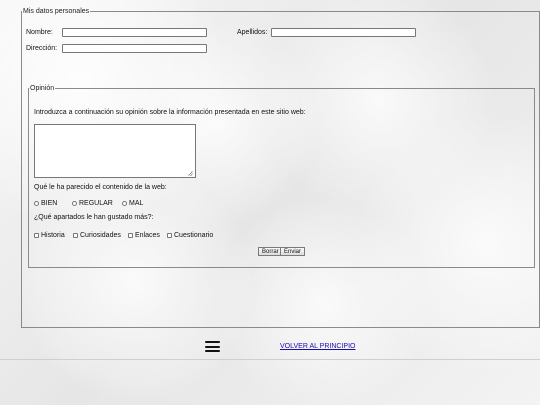  I want to click on rating-label: BIEN, so click(49, 203).